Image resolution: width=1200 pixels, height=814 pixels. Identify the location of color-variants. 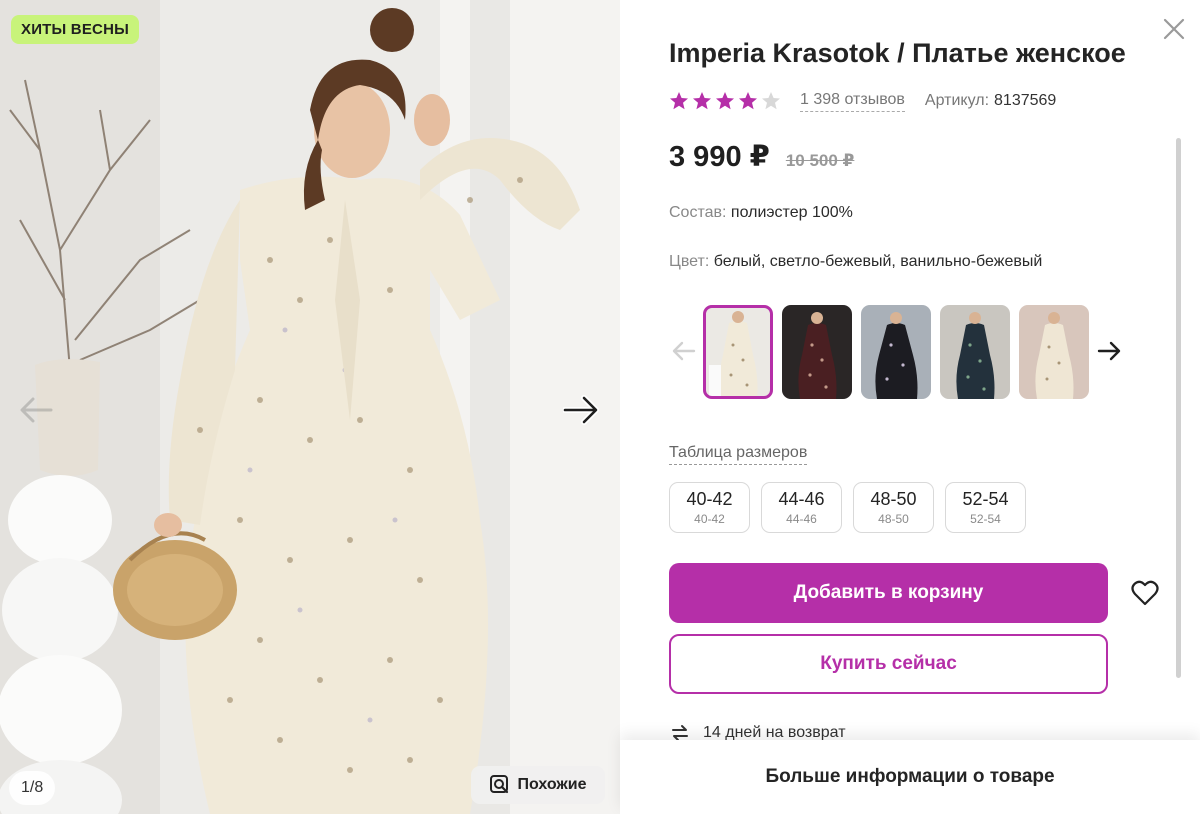
(899, 352).